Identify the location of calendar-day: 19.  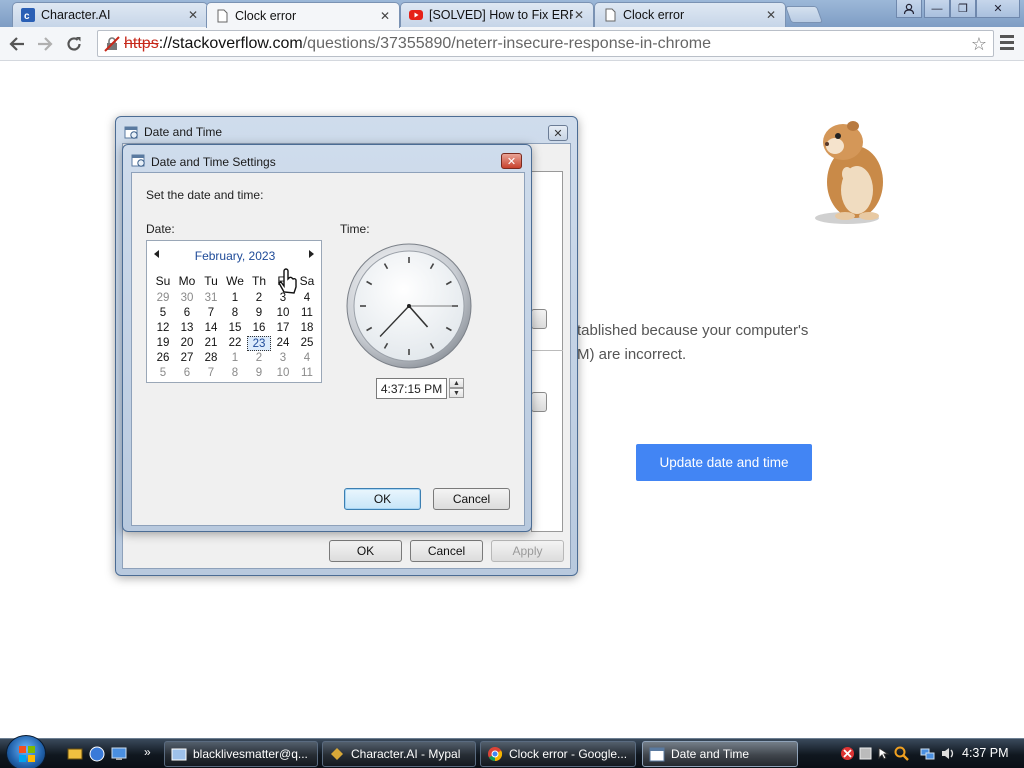
(163, 343).